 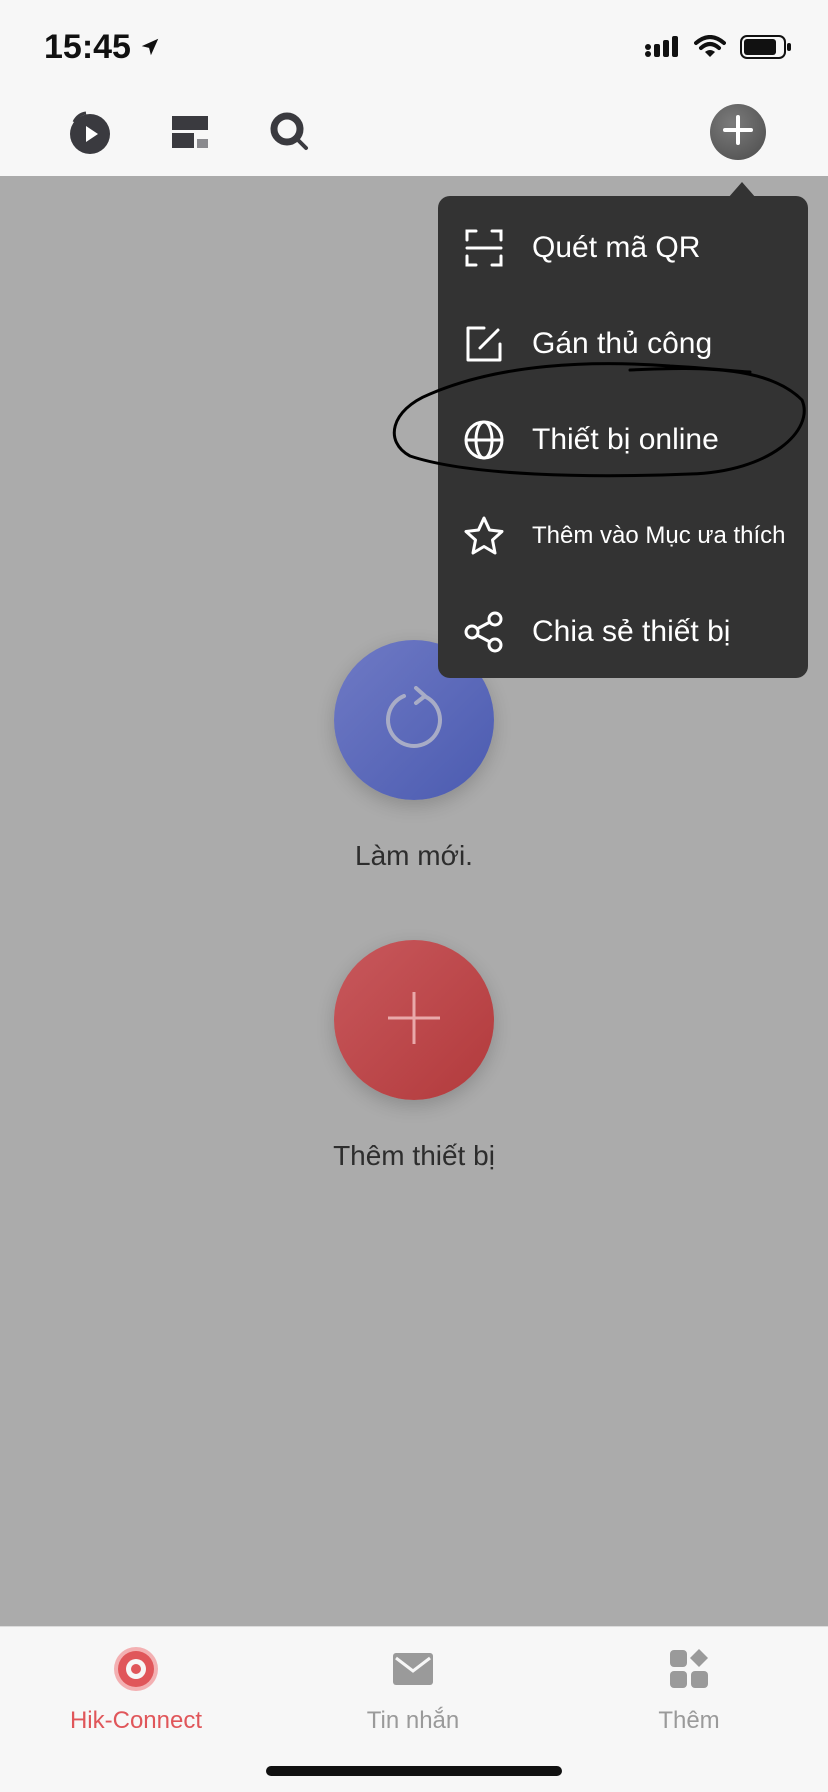 I want to click on refresh-label: Làm mới., so click(x=414, y=855).